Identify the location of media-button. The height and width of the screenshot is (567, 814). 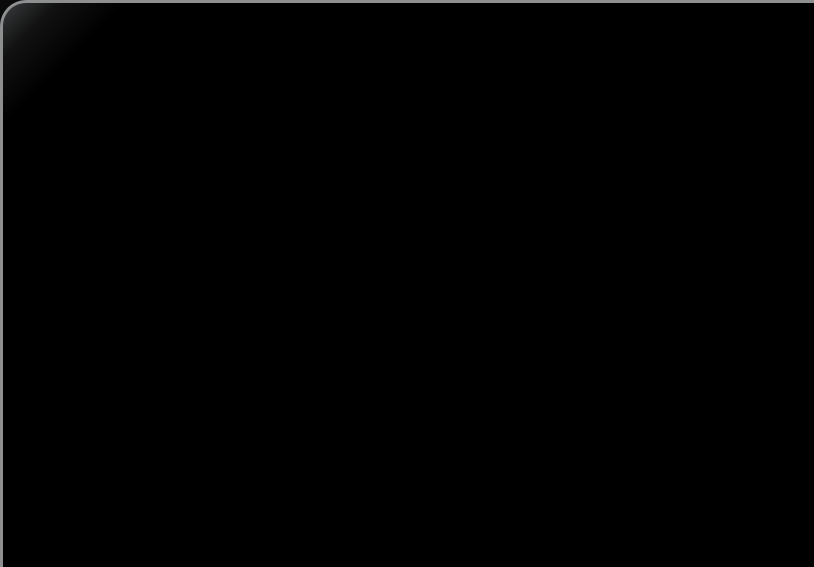
(779, 73).